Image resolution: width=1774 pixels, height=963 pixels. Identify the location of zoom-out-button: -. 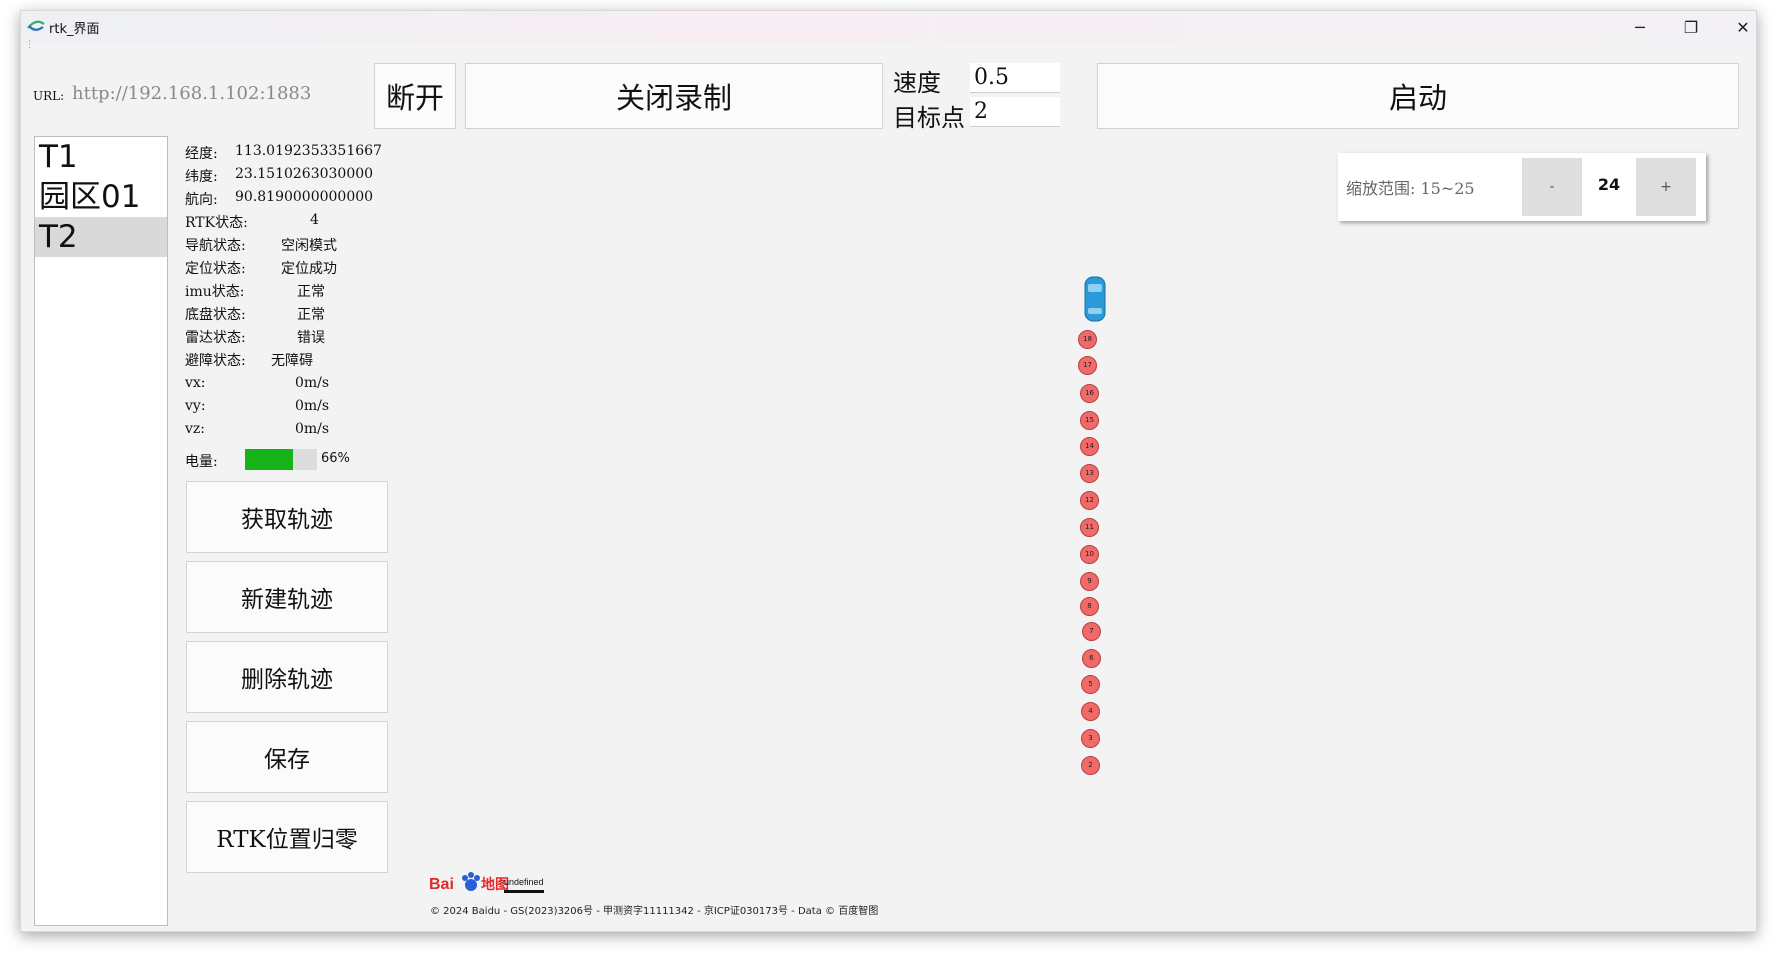
(1552, 187).